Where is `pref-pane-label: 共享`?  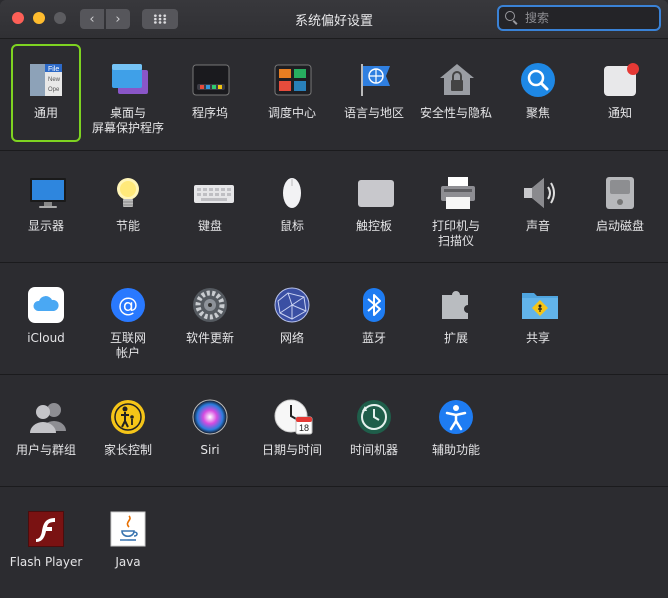
pref-pane-label: 共享 is located at coordinates (537, 338).